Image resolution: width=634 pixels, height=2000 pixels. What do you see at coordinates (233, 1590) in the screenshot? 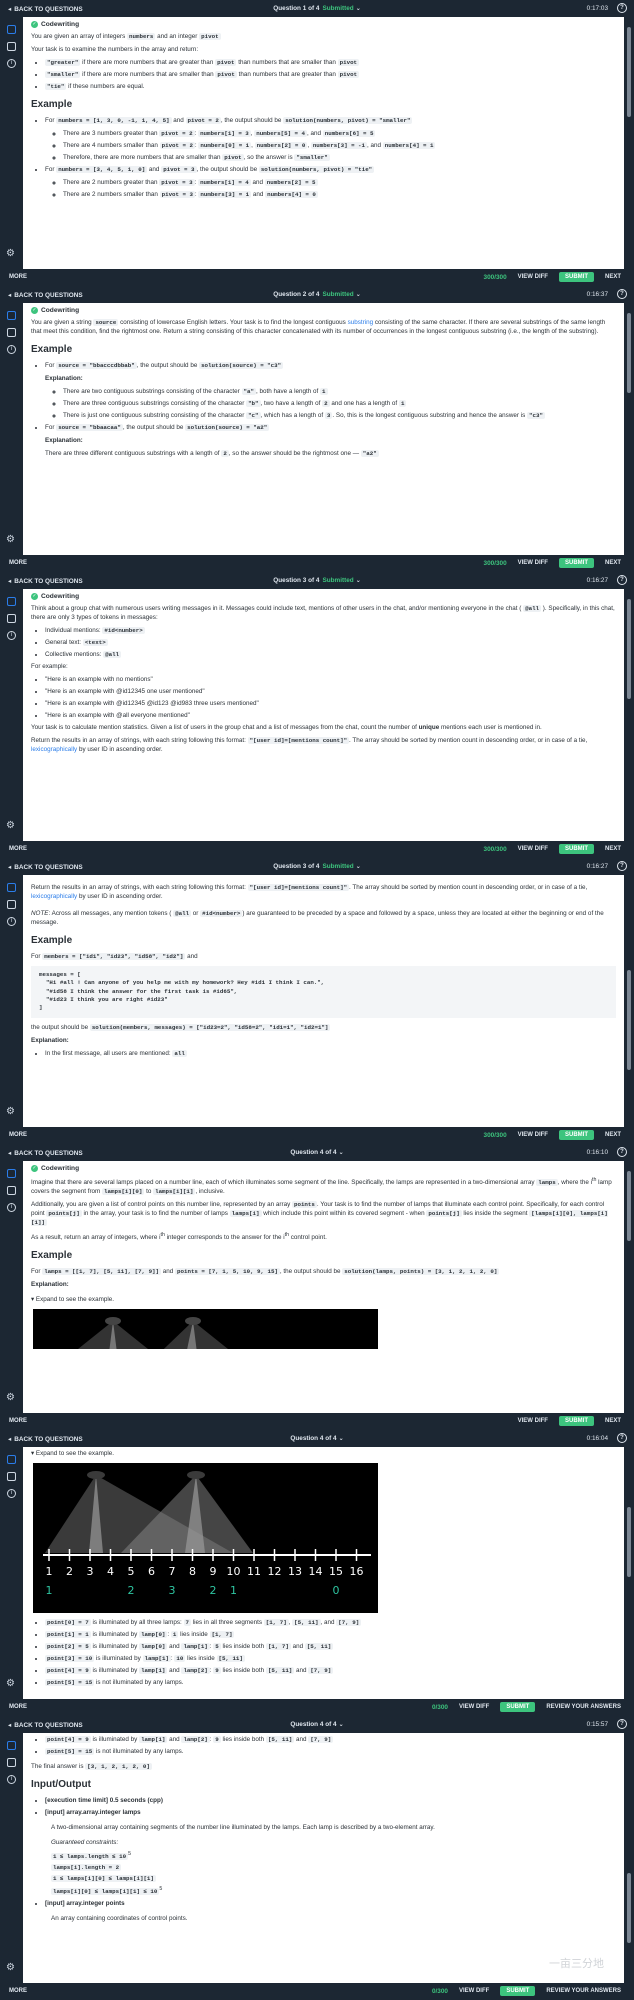
I see `point-count-label: 1` at bounding box center [233, 1590].